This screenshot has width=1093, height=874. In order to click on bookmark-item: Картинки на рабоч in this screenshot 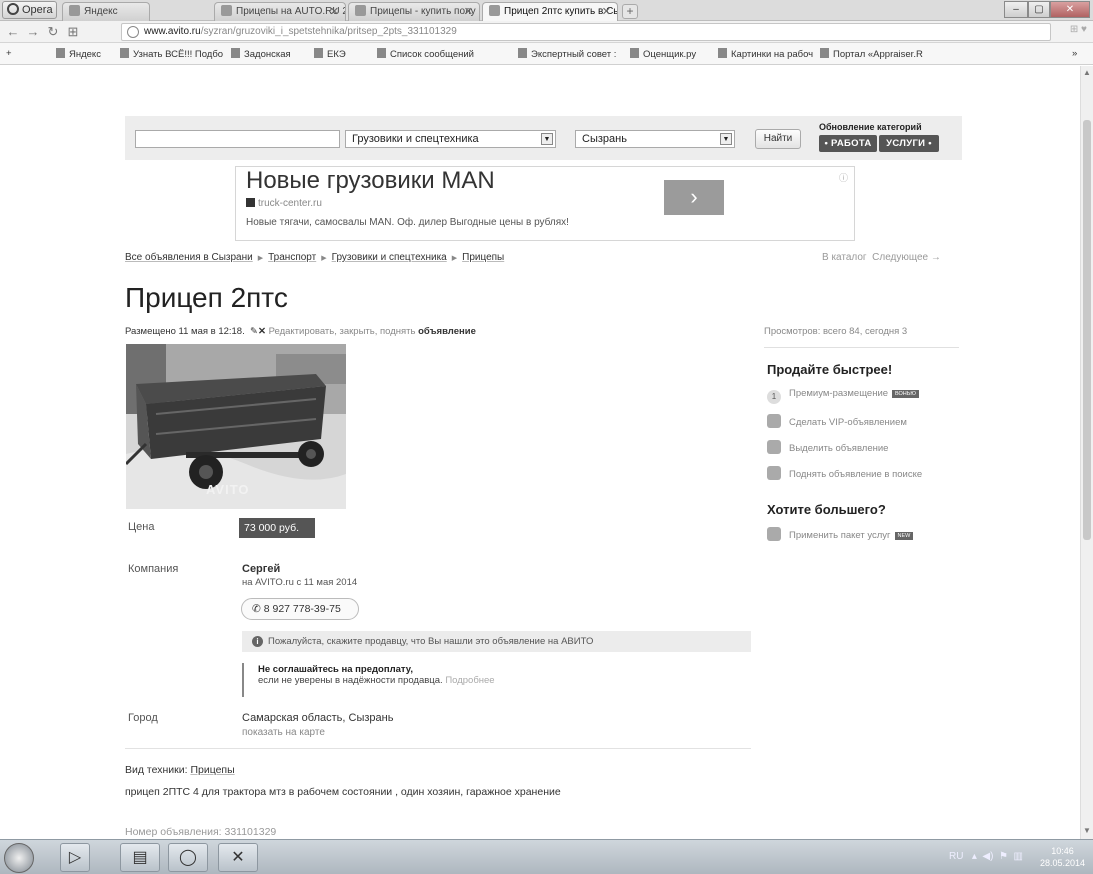, I will do `click(765, 54)`.